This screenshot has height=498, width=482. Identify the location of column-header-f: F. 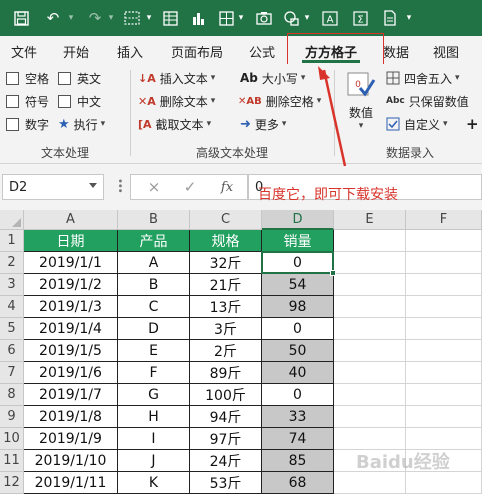
(444, 220).